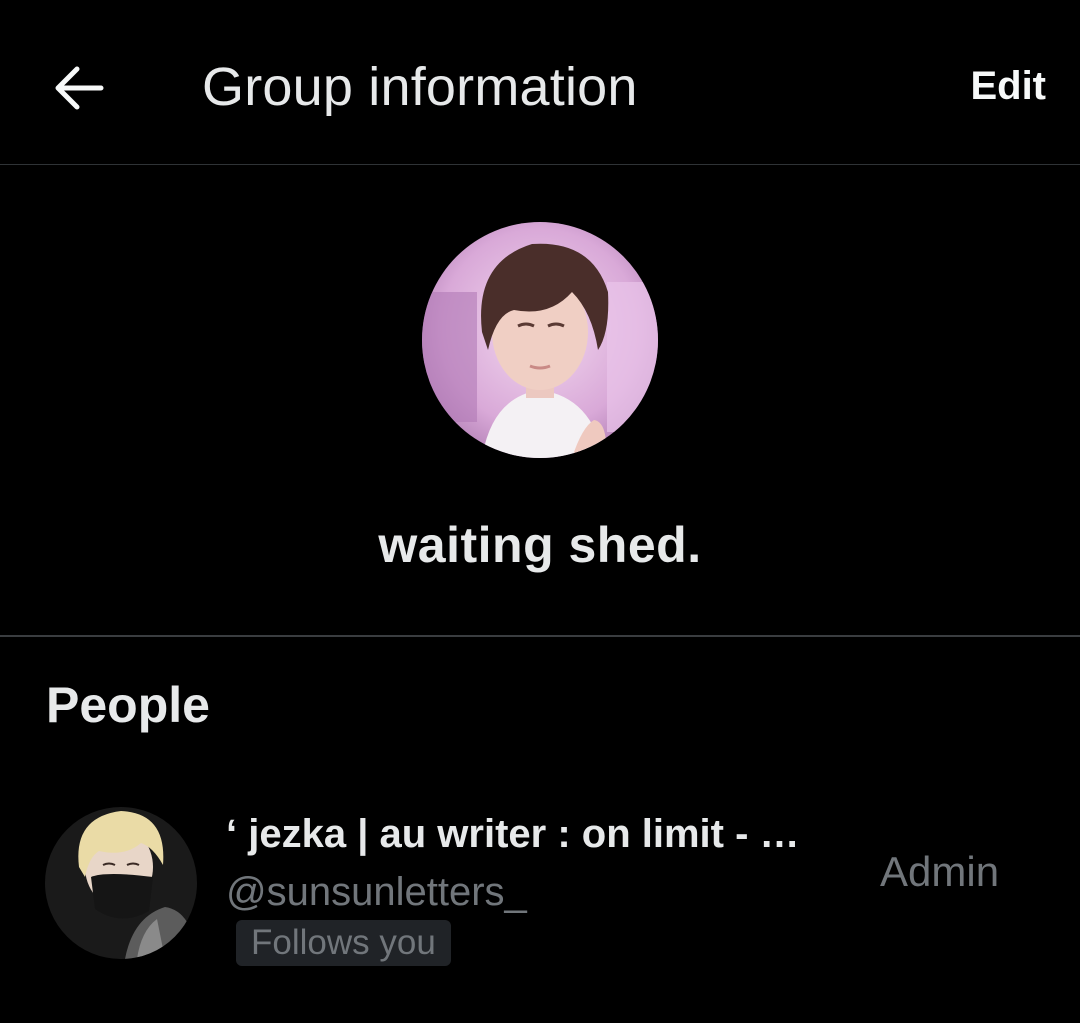 This screenshot has height=1023, width=1080. Describe the element at coordinates (420, 87) in the screenshot. I see `page-title: Group information` at that location.